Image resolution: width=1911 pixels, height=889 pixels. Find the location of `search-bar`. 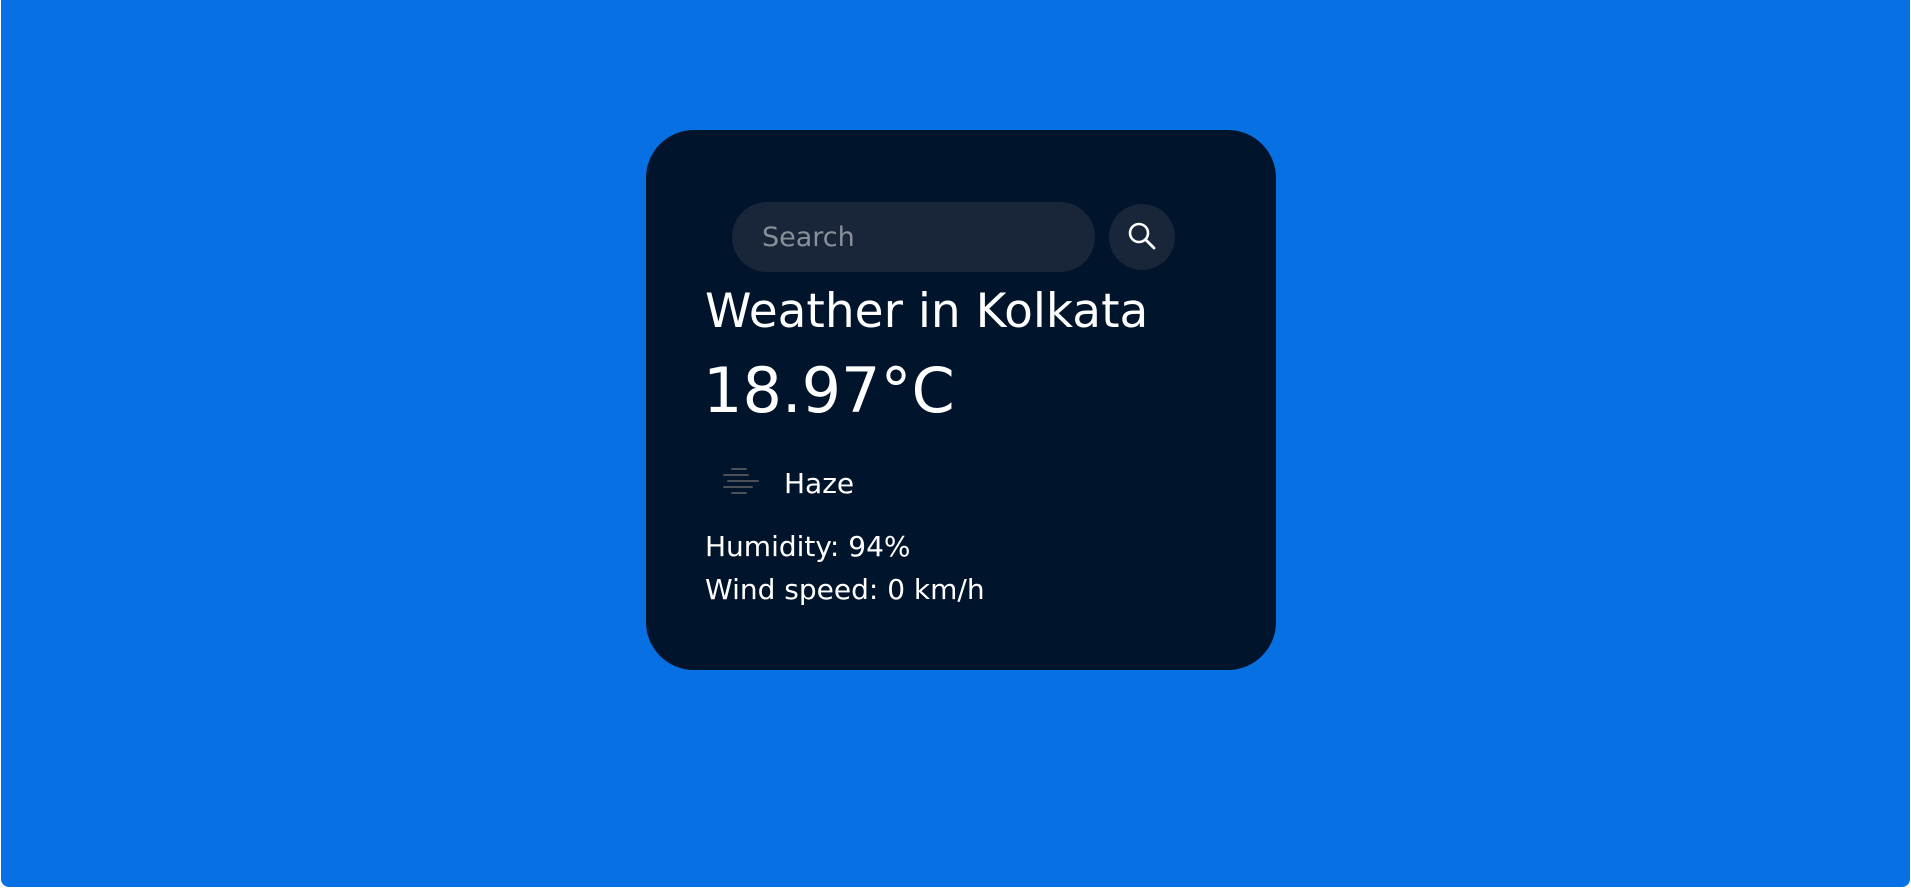

search-bar is located at coordinates (953, 237).